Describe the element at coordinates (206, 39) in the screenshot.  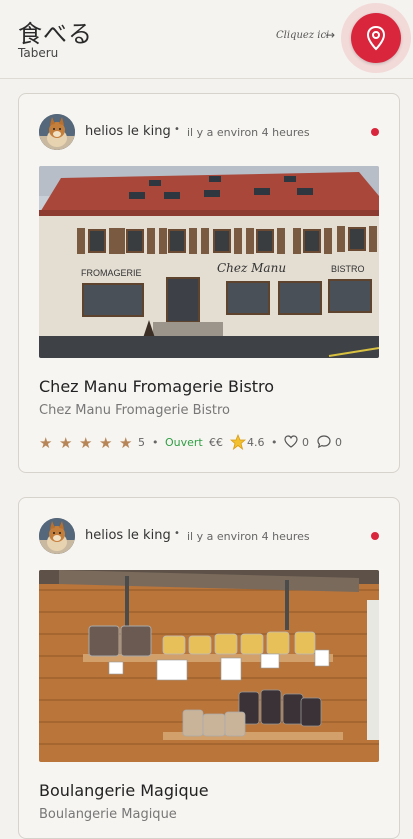
I see `app-header: 食べる Taberu Cliquez ici →` at that location.